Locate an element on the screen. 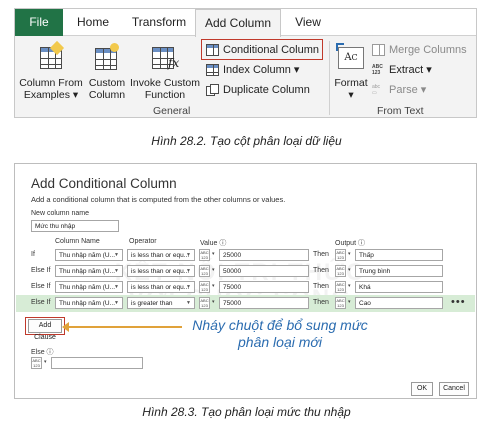  header-operator: Operator is located at coordinates (143, 241).